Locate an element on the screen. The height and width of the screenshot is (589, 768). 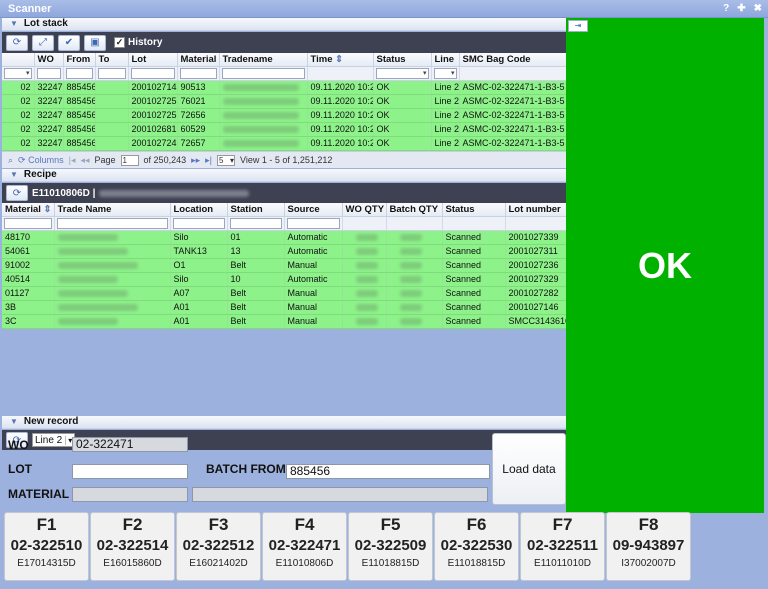
search-icon: ⌕ is located at coordinates (10, 160).